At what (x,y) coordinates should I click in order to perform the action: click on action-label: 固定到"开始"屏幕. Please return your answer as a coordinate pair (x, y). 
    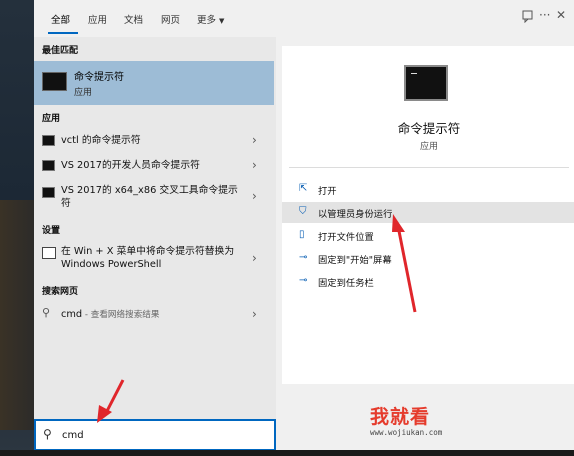
    Looking at the image, I should click on (355, 260).